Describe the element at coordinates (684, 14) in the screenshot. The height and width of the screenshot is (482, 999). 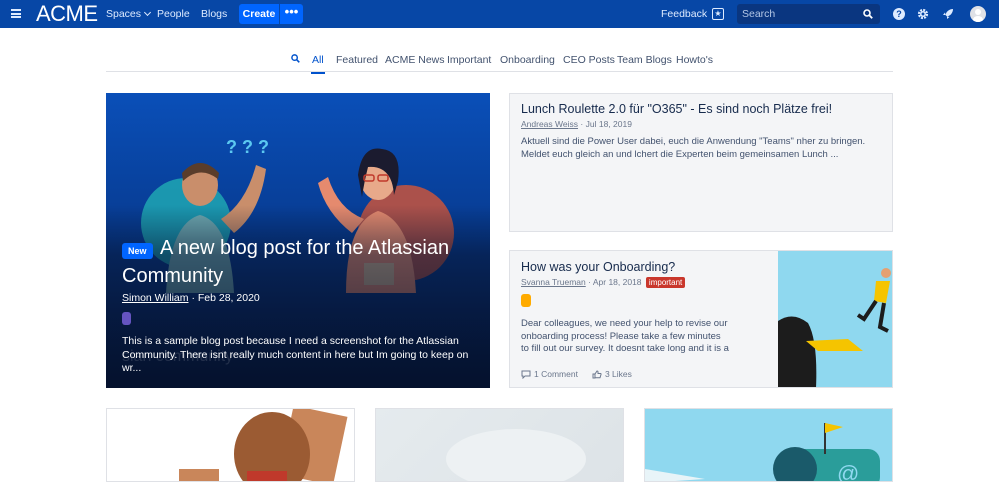
I see `feedback-link: Feedback` at that location.